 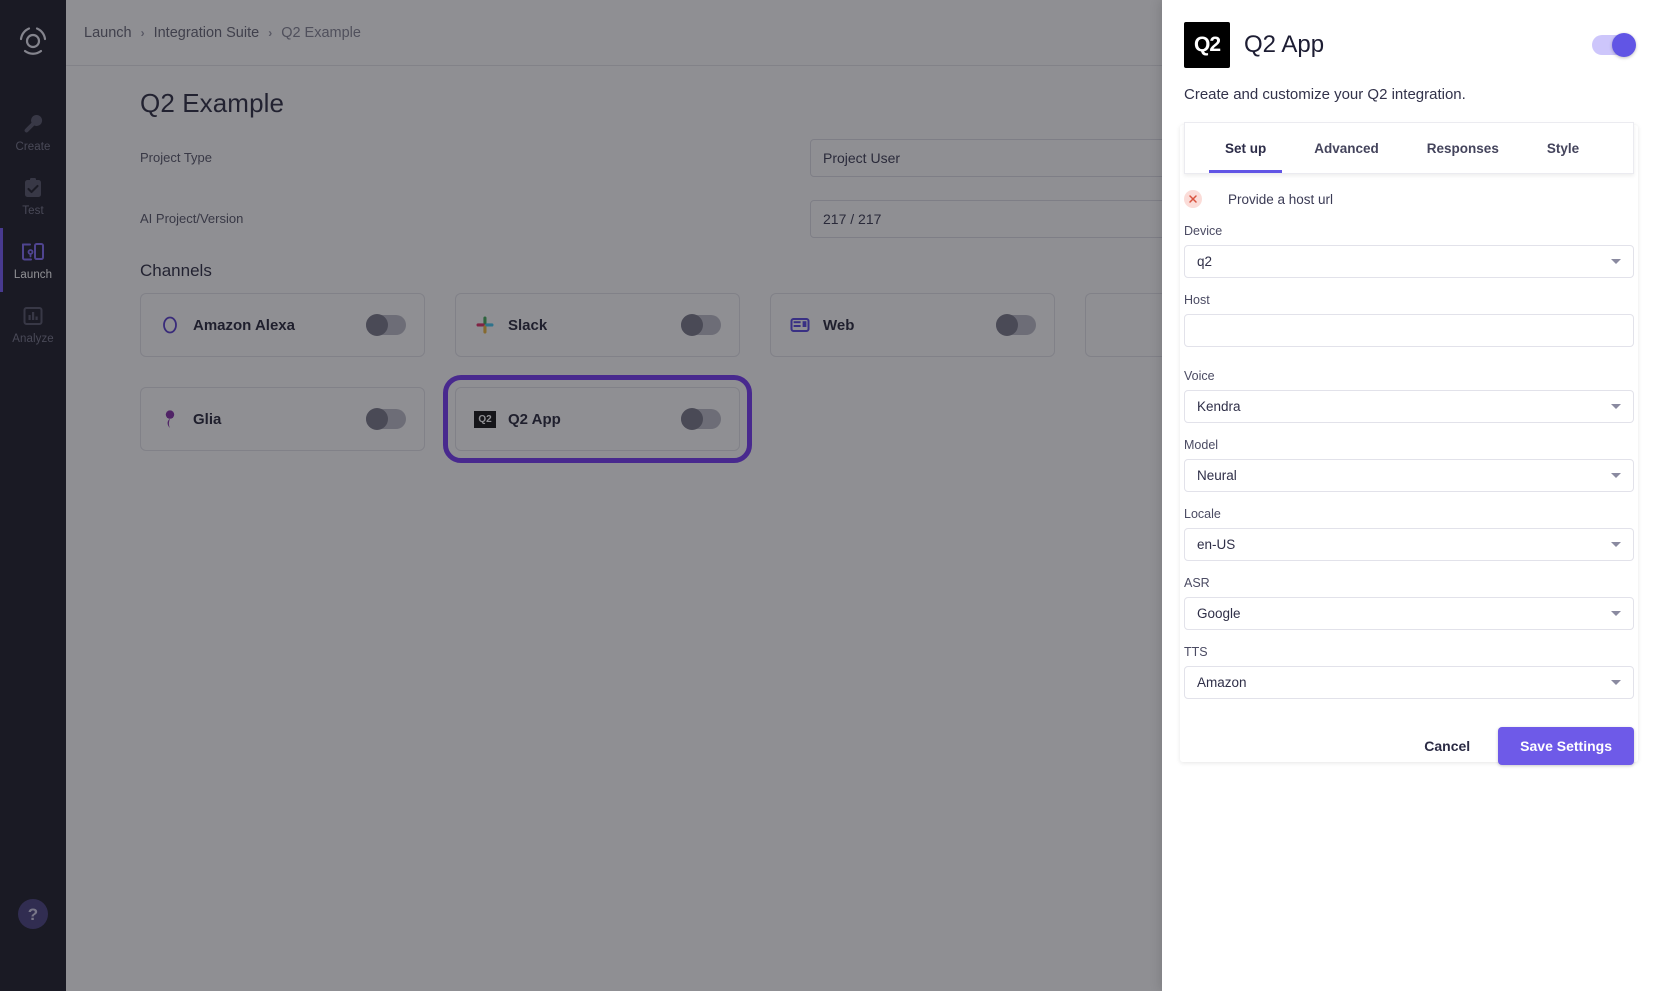 What do you see at coordinates (534, 419) in the screenshot?
I see `channel-name: Q2 App` at bounding box center [534, 419].